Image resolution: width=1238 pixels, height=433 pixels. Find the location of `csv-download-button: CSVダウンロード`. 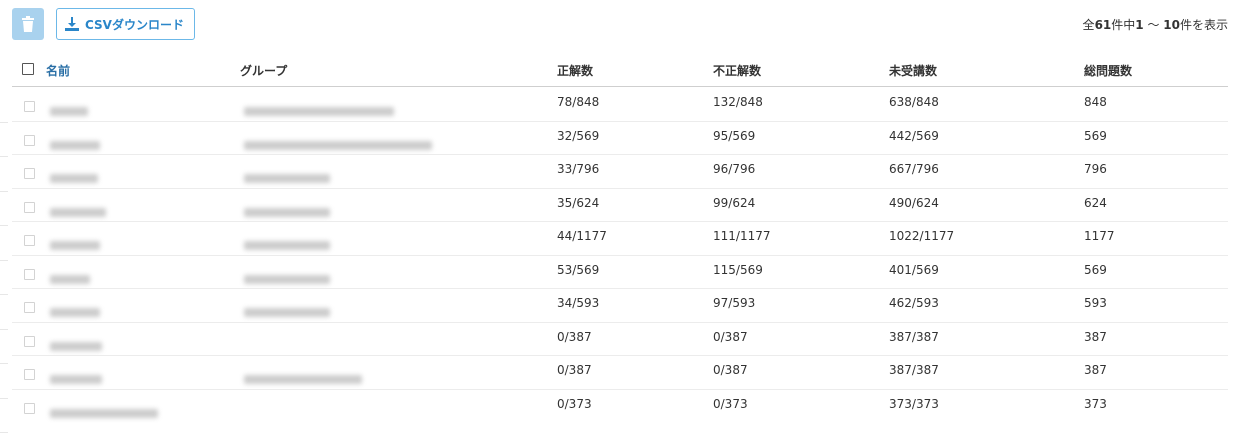

csv-download-button: CSVダウンロード is located at coordinates (125, 24).